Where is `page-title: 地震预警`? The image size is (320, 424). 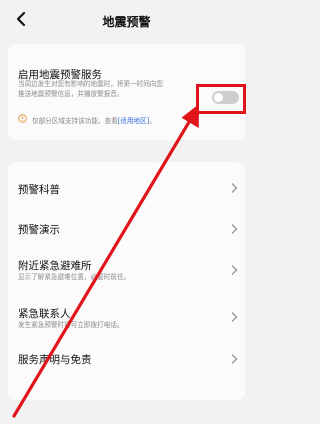 page-title: 地震预警 is located at coordinates (126, 22).